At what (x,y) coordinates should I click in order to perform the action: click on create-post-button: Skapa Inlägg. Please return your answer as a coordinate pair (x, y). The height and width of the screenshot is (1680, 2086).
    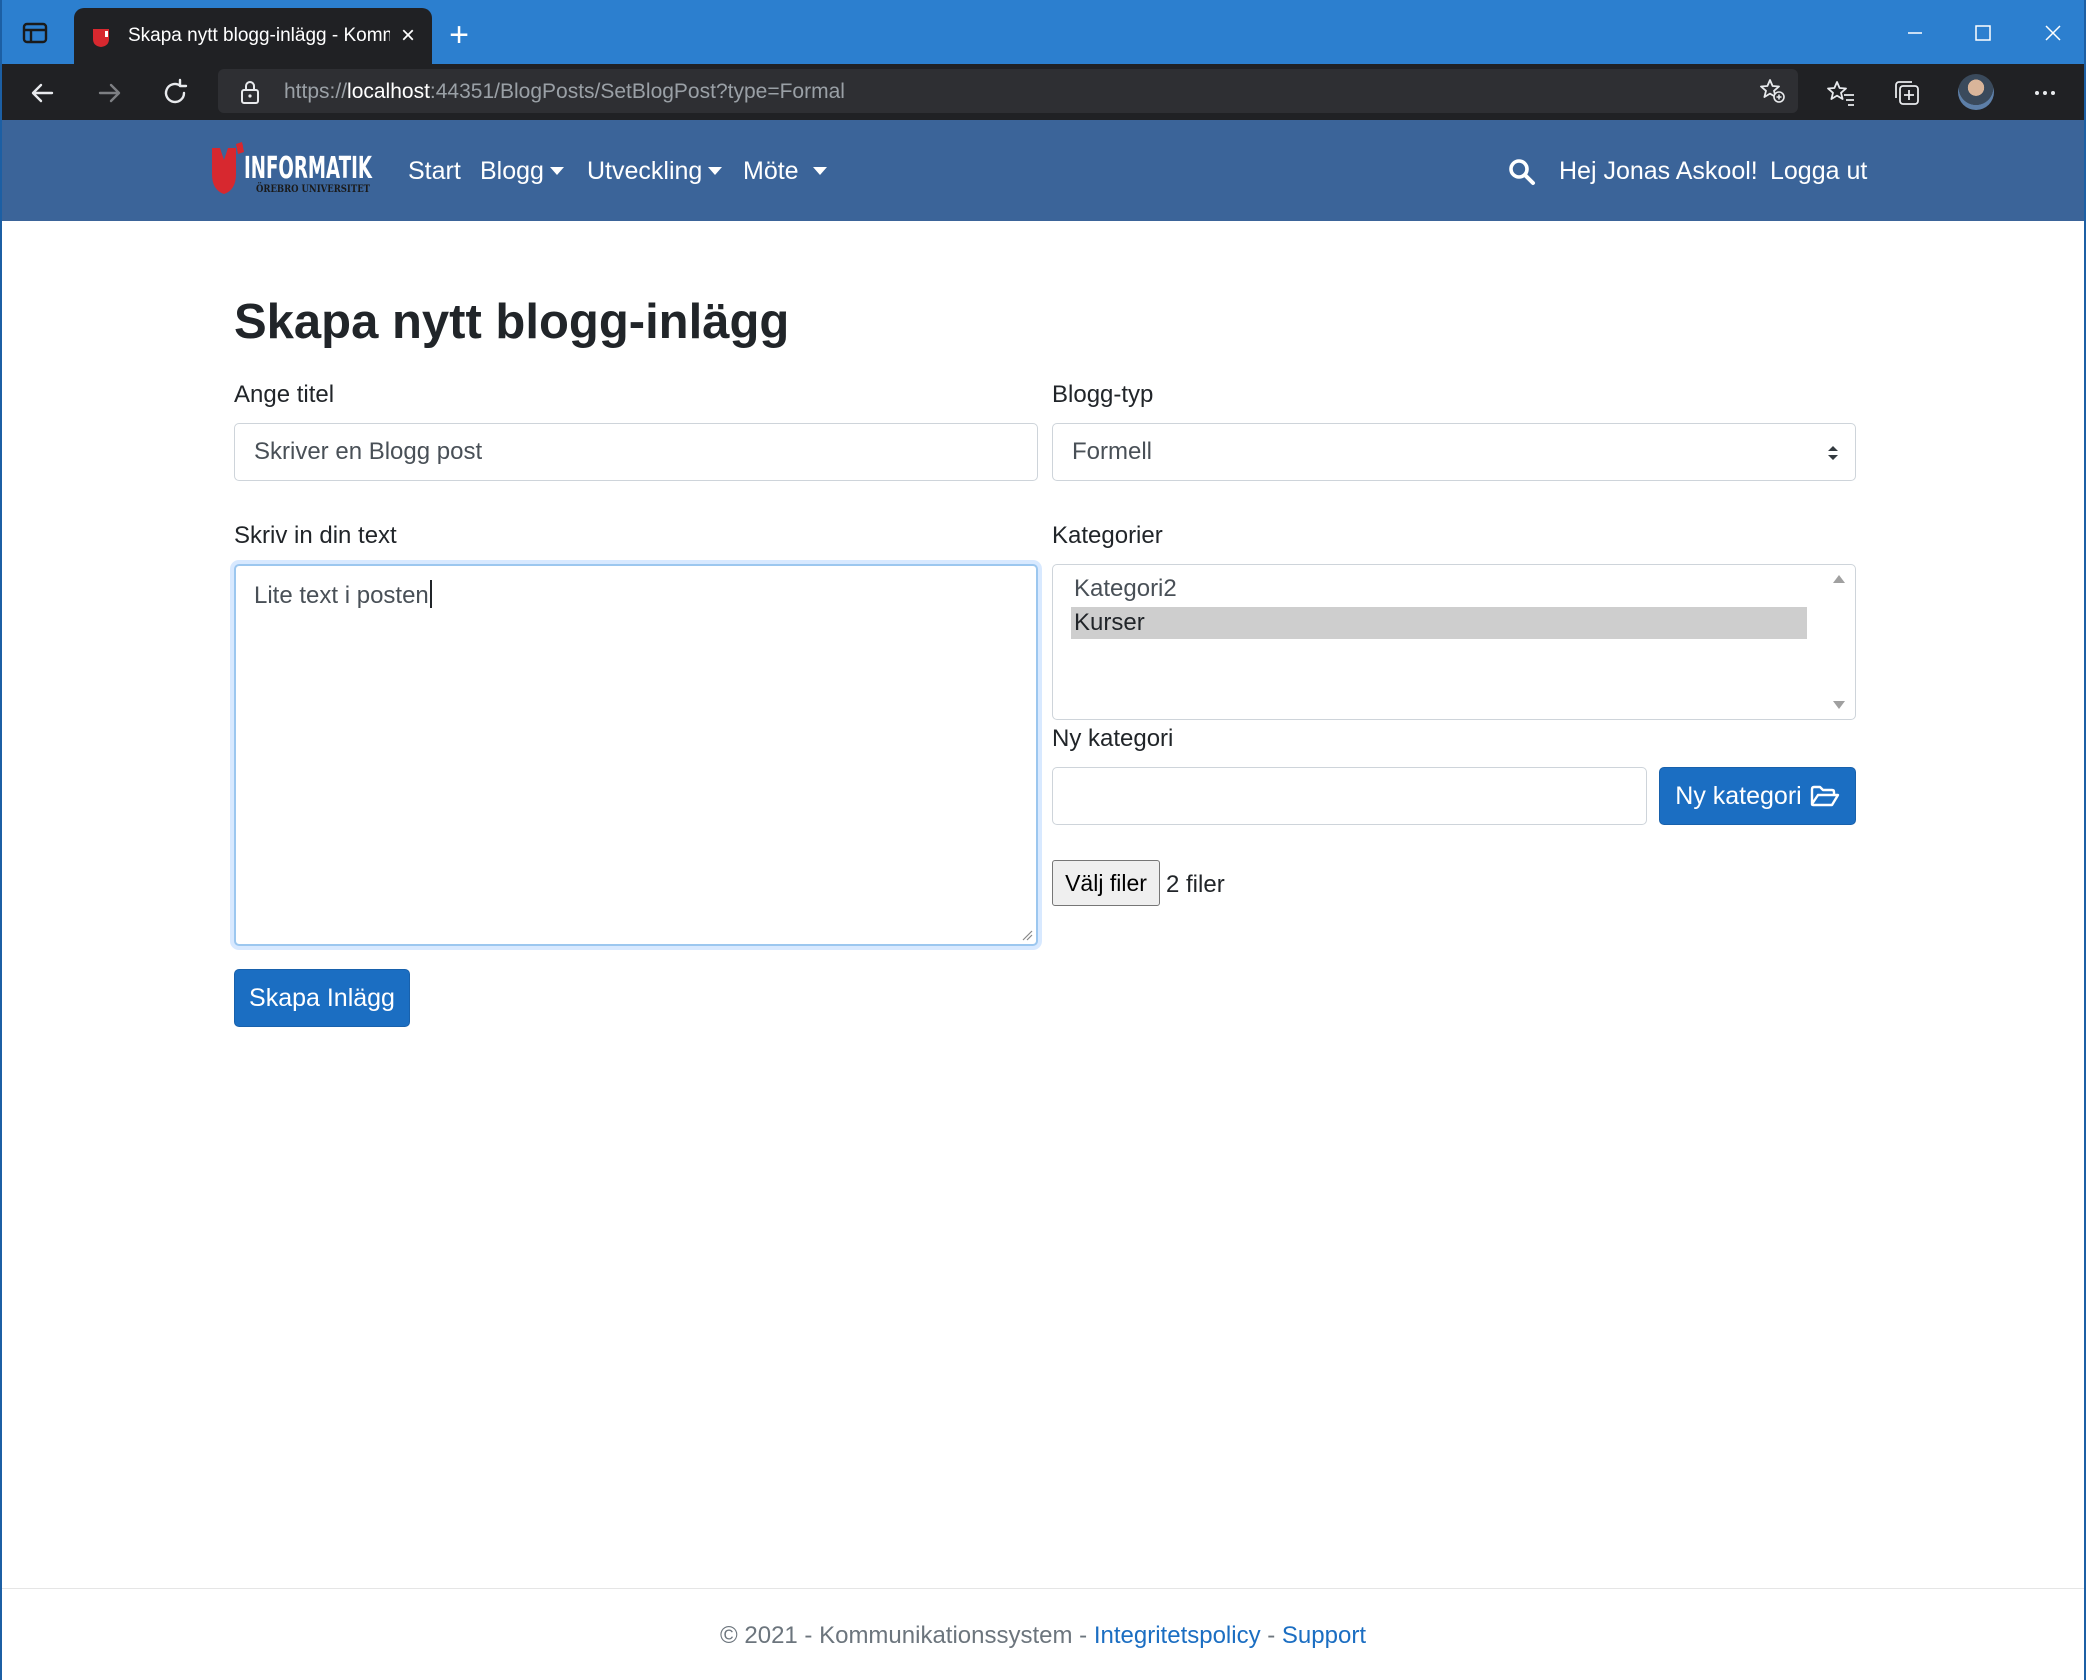
    Looking at the image, I should click on (322, 998).